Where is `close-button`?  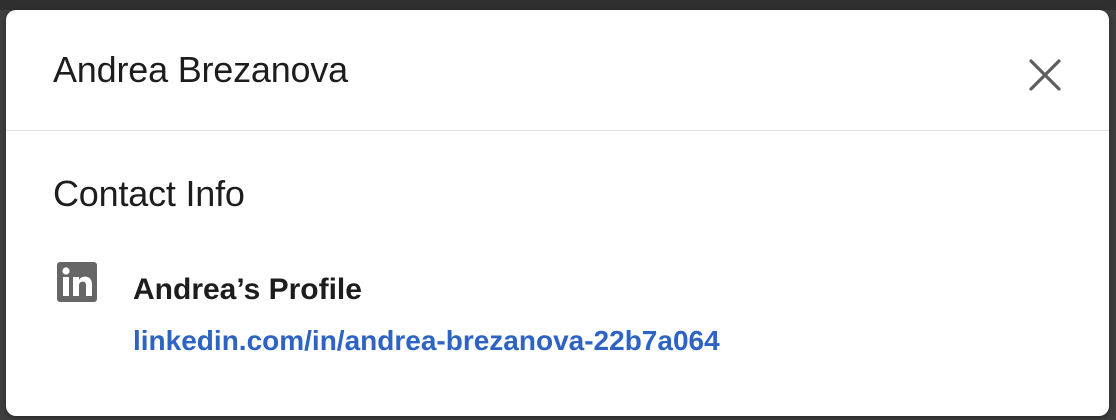 close-button is located at coordinates (1045, 75).